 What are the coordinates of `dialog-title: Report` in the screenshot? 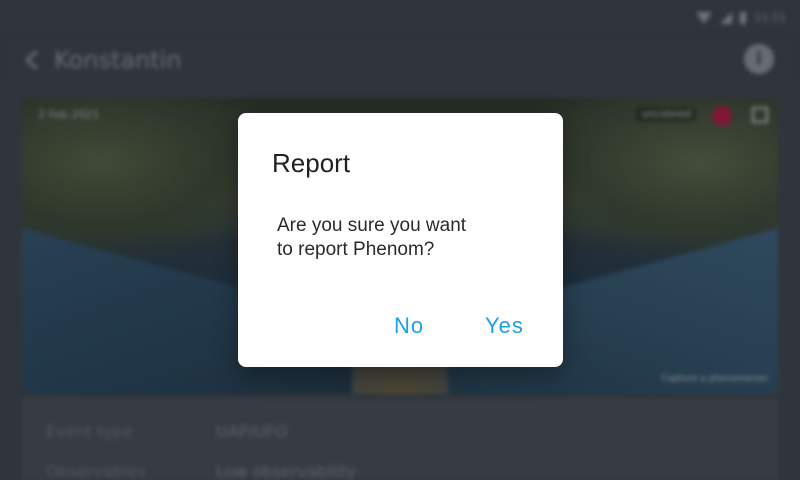 It's located at (311, 163).